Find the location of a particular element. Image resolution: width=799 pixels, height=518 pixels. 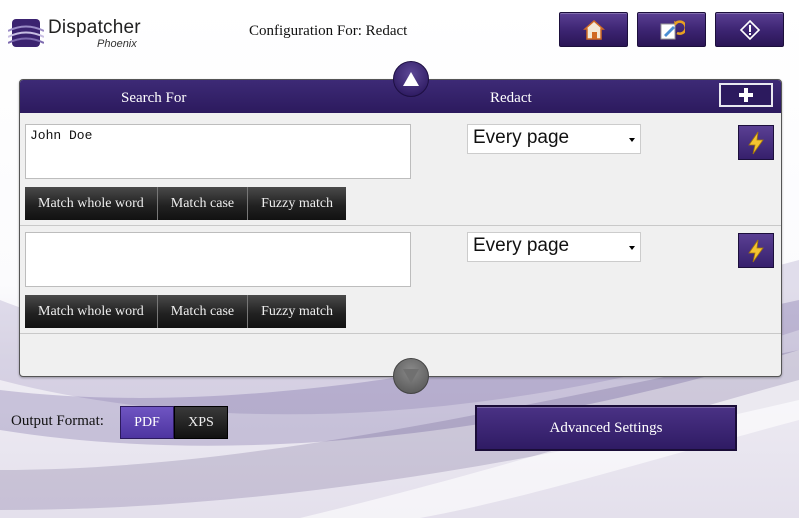

info-button is located at coordinates (749, 29).